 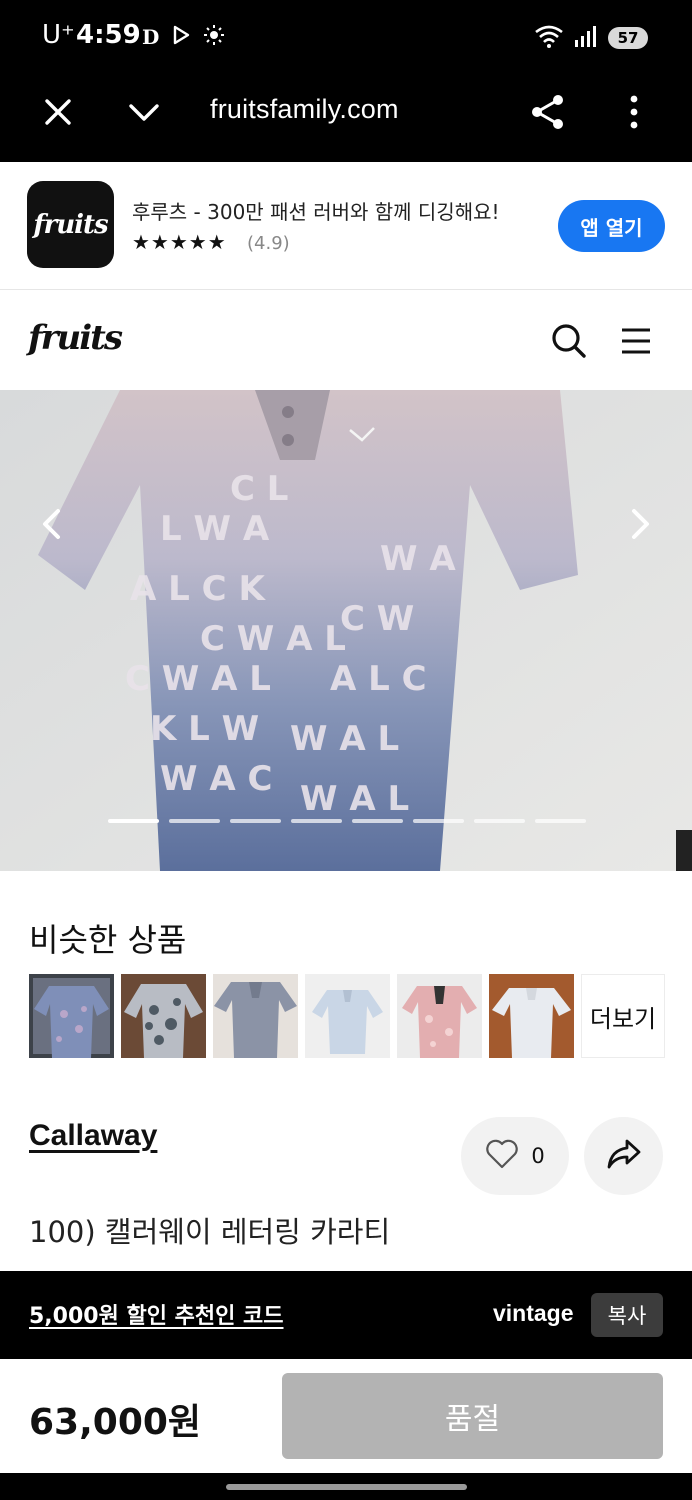 I want to click on referral-code-link: 5,000원 할인 추천인 코드, so click(x=156, y=1314).